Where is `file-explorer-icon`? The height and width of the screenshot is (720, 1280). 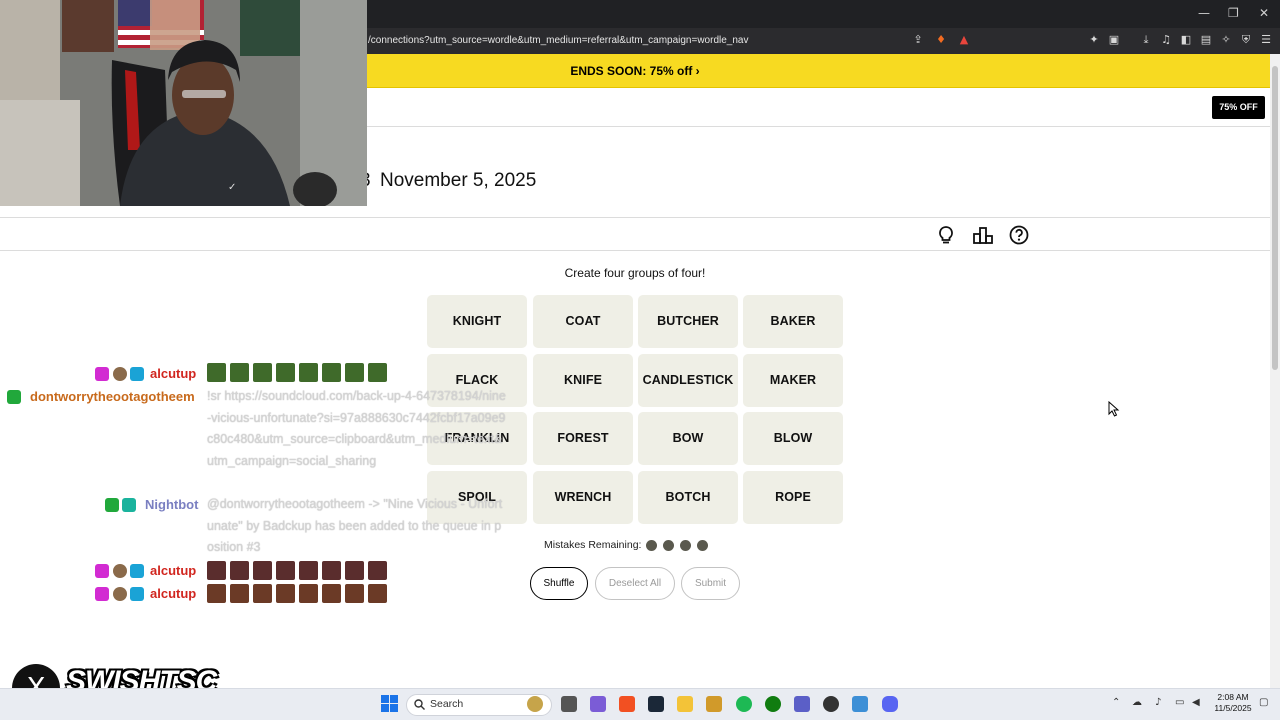 file-explorer-icon is located at coordinates (685, 704).